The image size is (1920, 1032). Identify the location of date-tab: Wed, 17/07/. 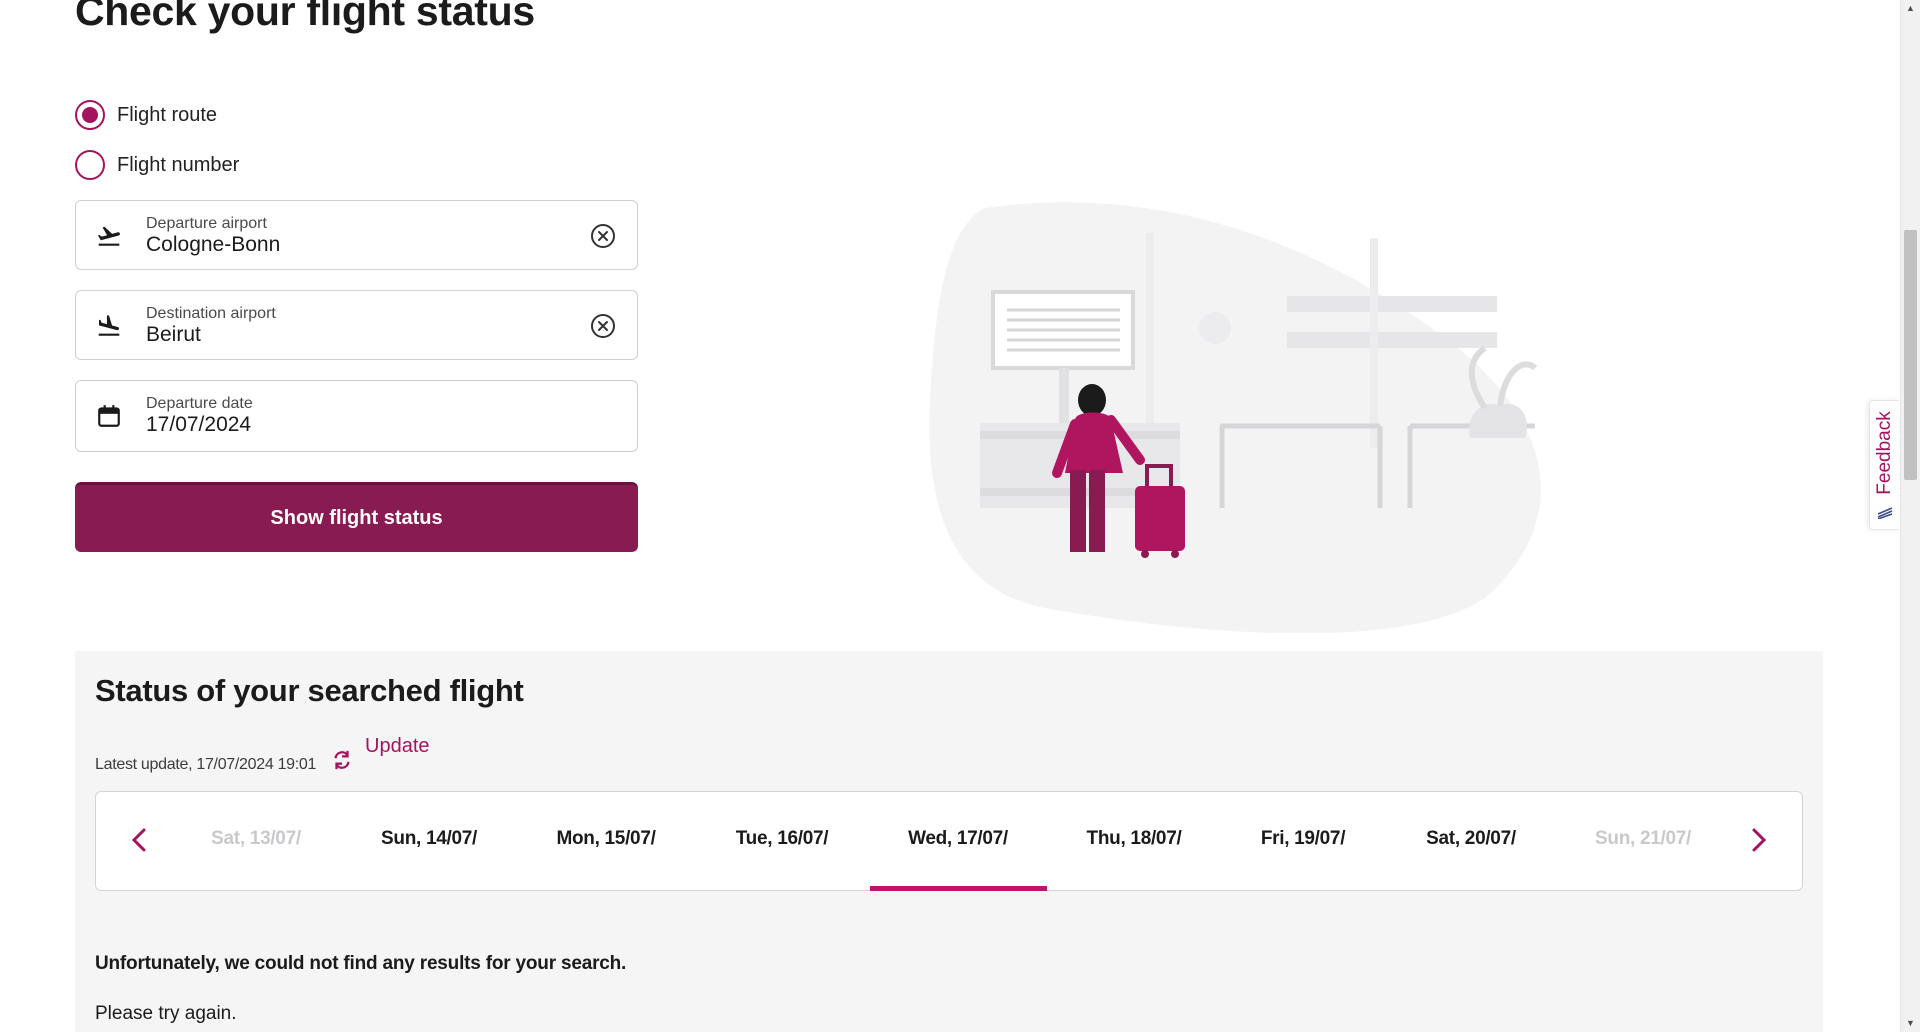
(958, 839).